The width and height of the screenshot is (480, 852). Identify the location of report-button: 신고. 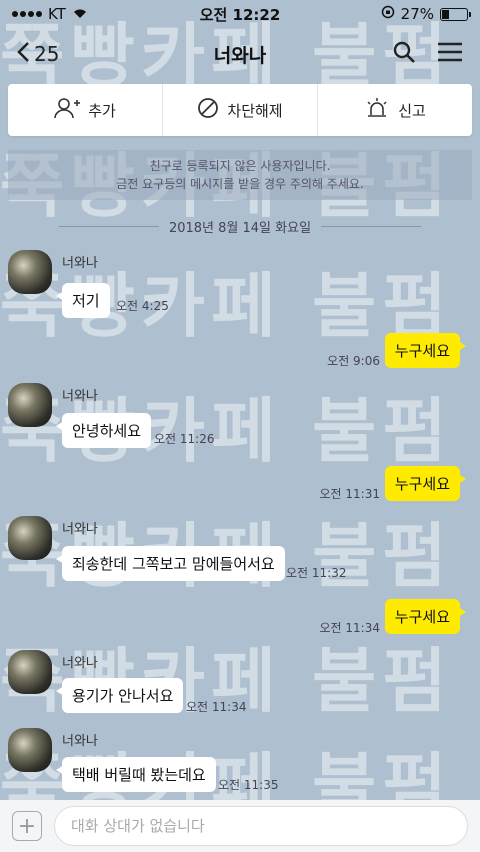
(395, 110).